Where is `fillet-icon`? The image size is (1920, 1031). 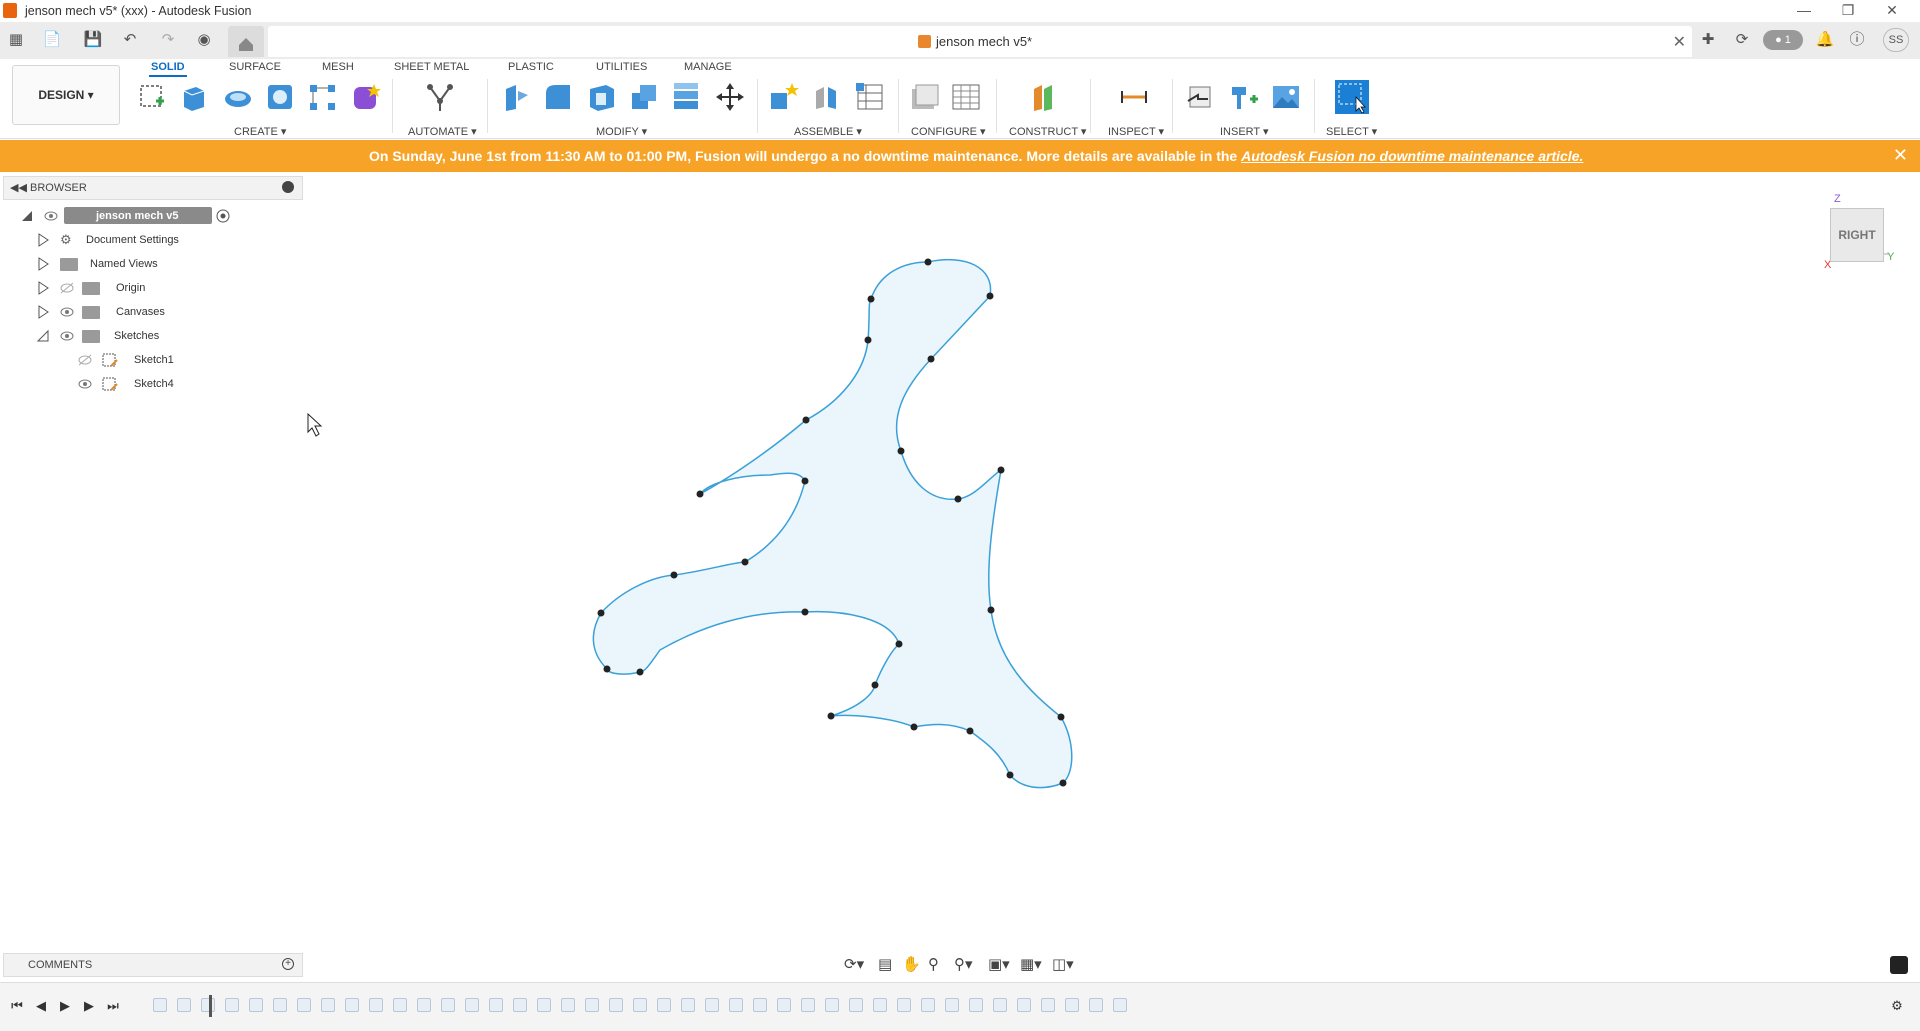
fillet-icon is located at coordinates (558, 97).